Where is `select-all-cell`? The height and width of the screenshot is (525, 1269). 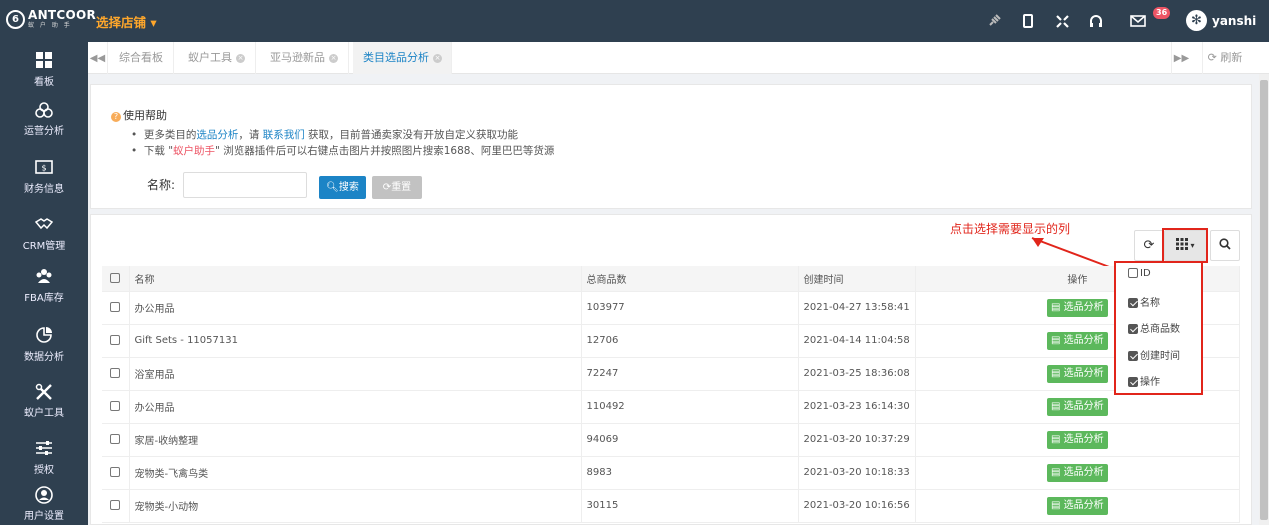 select-all-cell is located at coordinates (116, 279).